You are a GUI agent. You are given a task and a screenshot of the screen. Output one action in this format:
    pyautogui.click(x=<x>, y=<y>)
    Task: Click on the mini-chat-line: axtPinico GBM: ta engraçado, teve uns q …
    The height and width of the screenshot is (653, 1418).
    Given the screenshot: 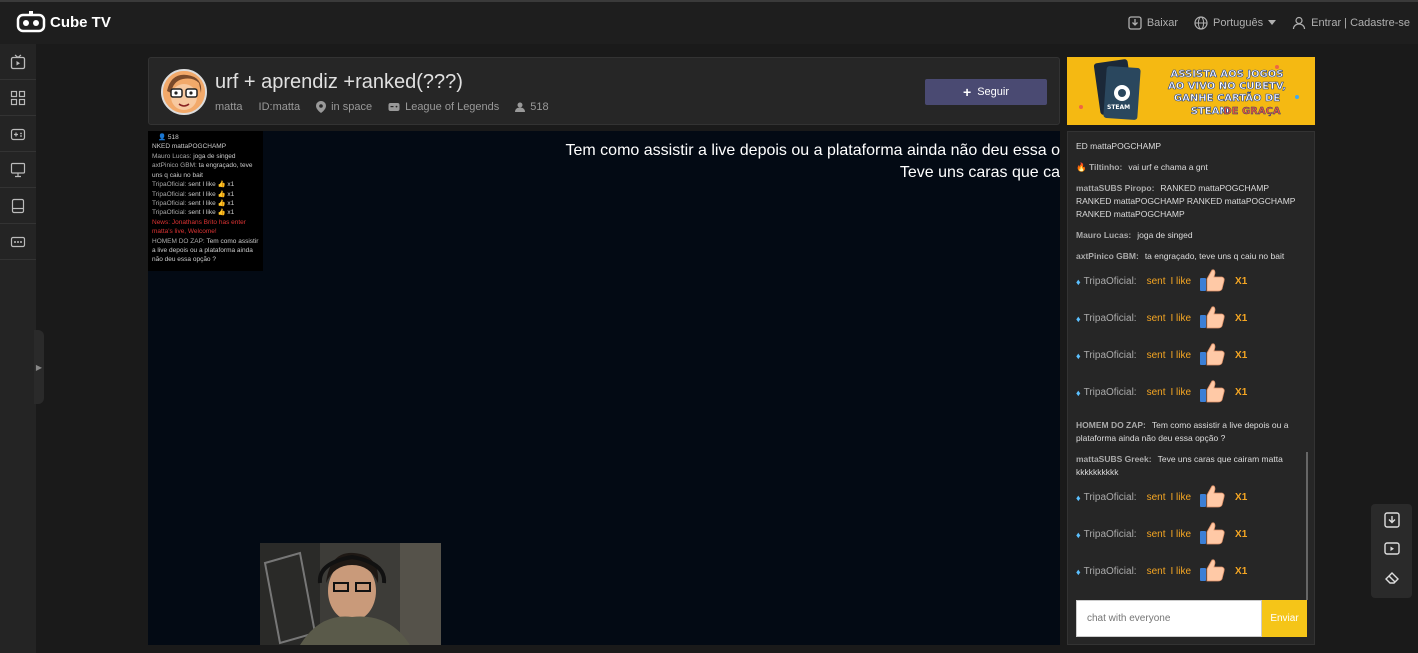 What is the action you would take?
    pyautogui.click(x=205, y=170)
    